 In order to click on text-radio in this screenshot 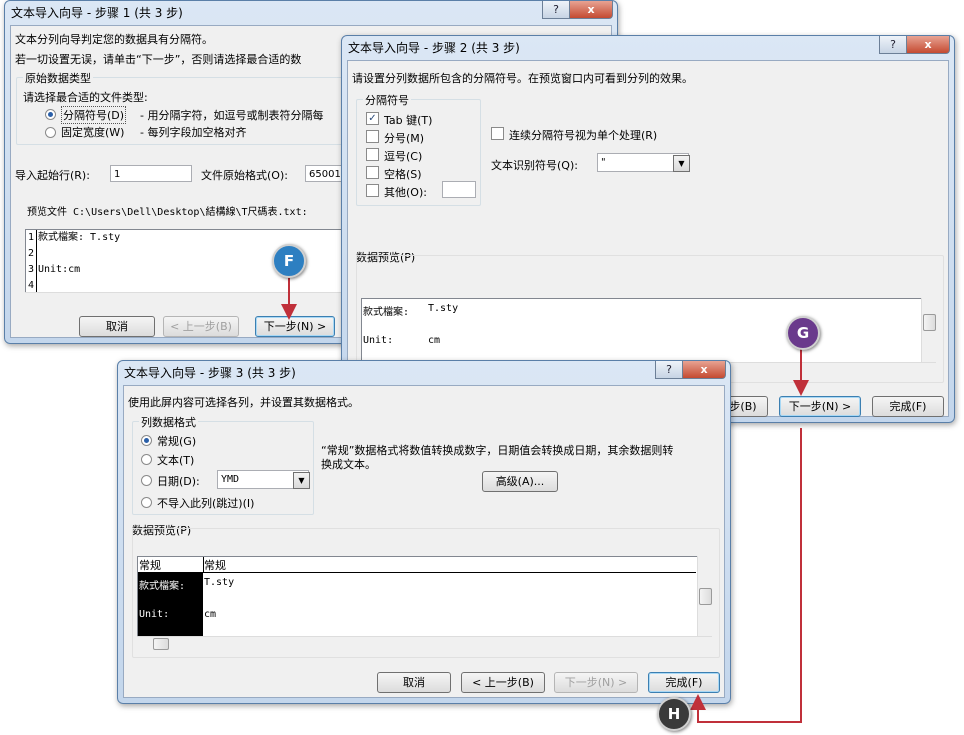, I will do `click(146, 459)`.